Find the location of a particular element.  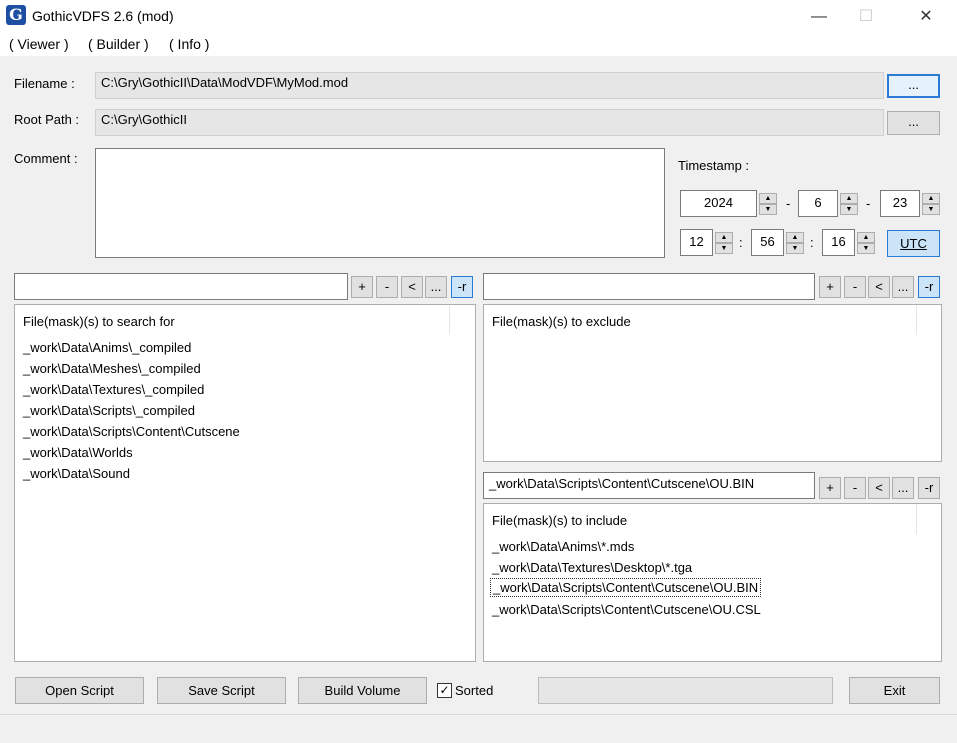

exclude-recursive-button: -r is located at coordinates (929, 287).